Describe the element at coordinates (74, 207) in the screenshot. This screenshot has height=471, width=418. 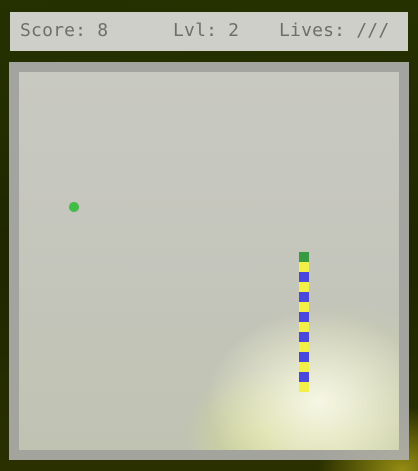
I see `food-pellet` at that location.